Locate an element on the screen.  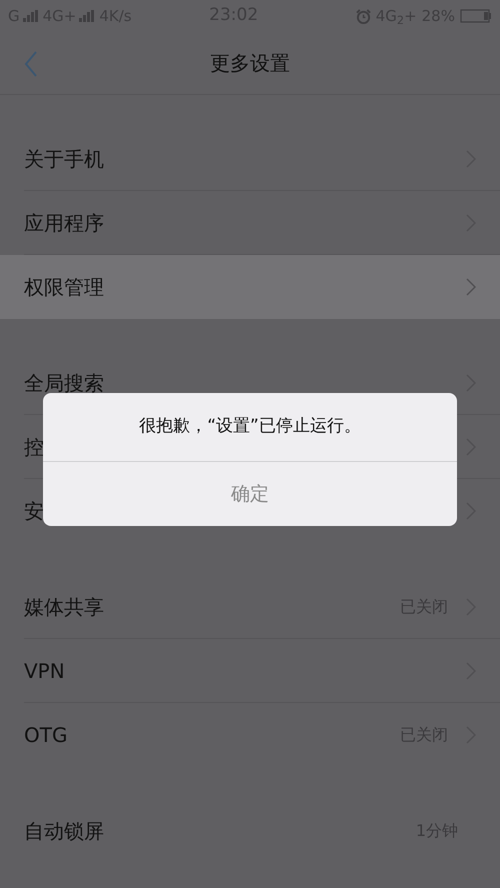
dialog-message: 很抱歉，“设置”已停止运行。 is located at coordinates (250, 426).